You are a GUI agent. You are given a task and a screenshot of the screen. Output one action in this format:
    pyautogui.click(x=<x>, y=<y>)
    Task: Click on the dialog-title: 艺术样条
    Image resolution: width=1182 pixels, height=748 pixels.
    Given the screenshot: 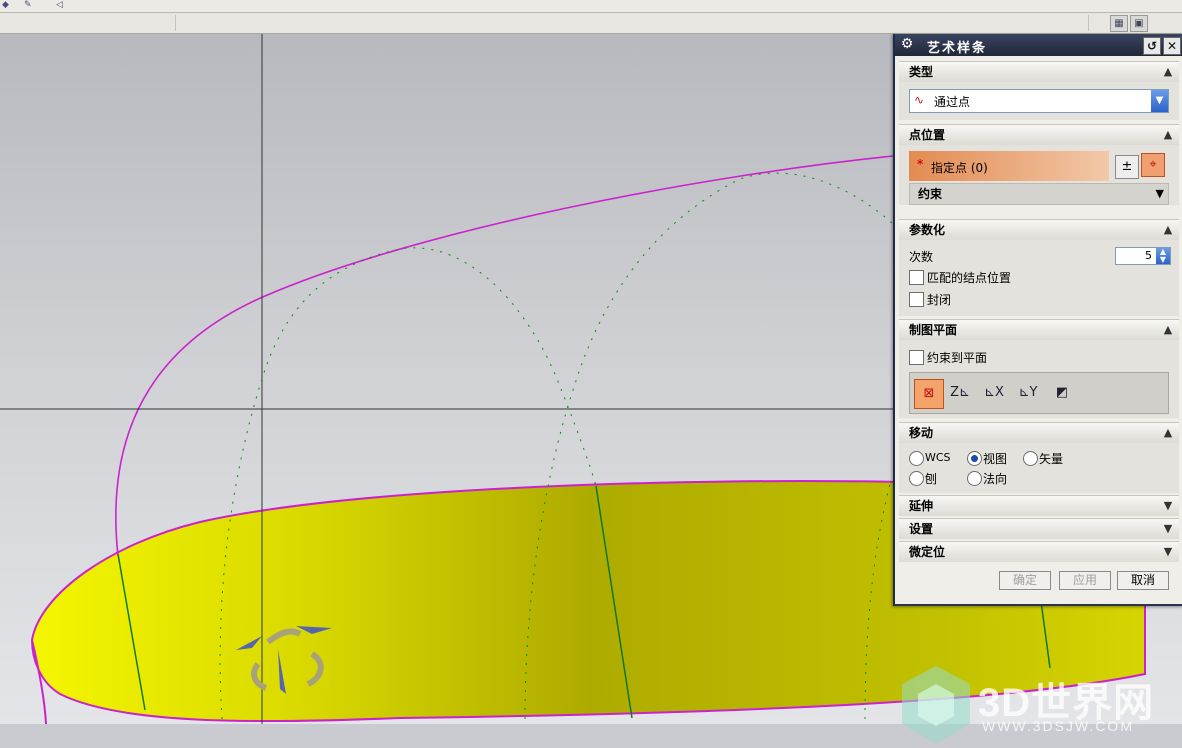 What is the action you would take?
    pyautogui.click(x=957, y=48)
    